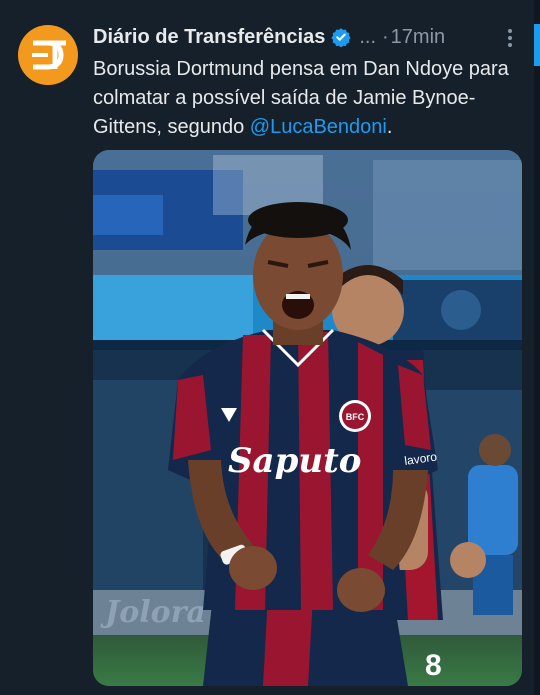 The image size is (540, 695). What do you see at coordinates (510, 38) in the screenshot?
I see `more-options-icon` at bounding box center [510, 38].